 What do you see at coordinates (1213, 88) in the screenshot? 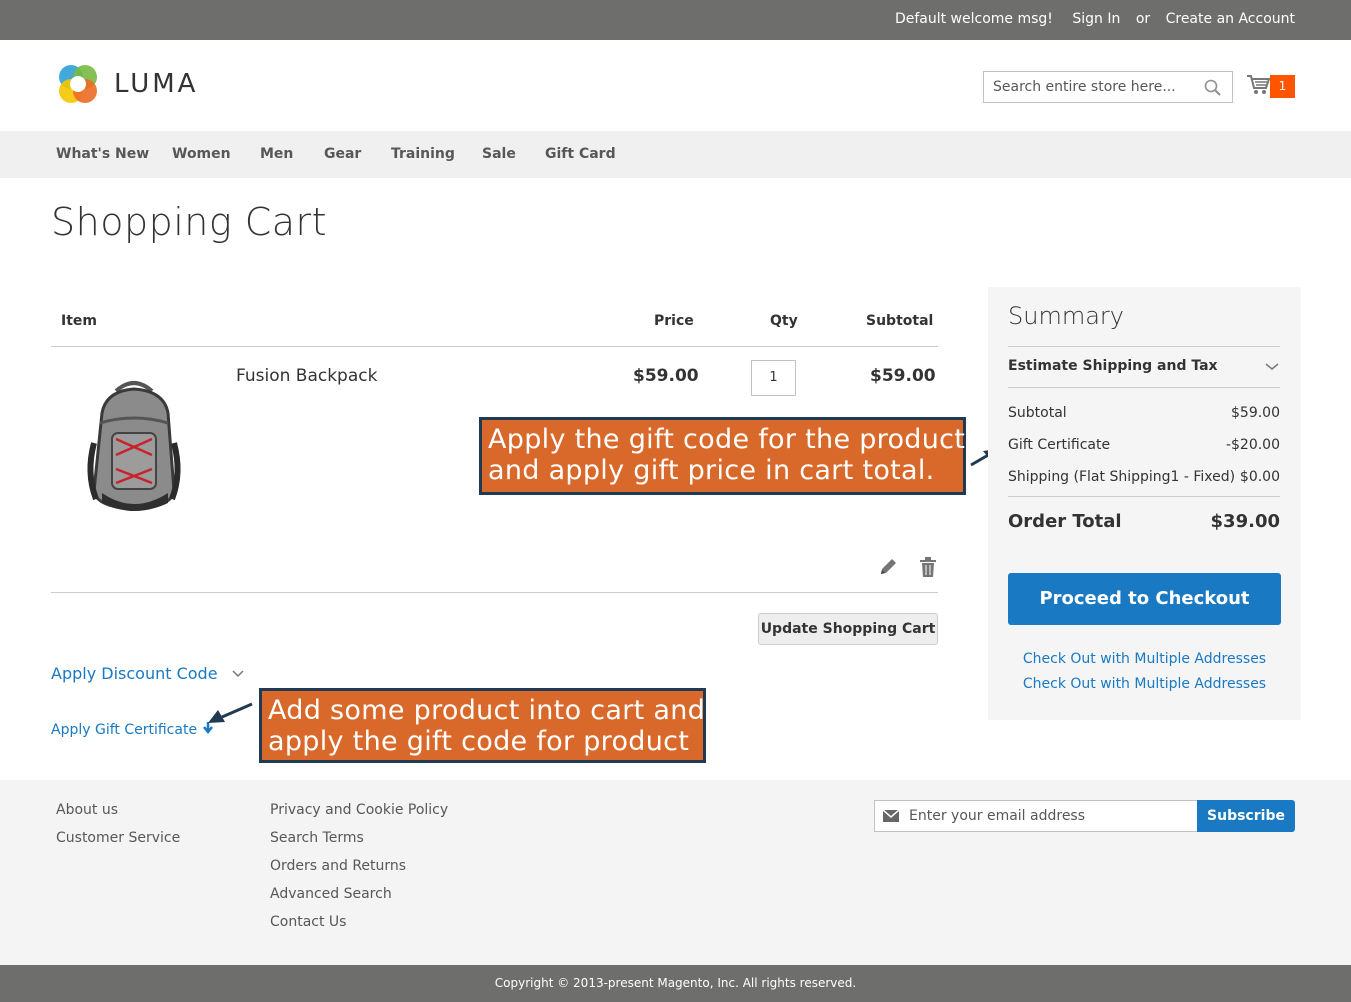
I see `search-icon` at bounding box center [1213, 88].